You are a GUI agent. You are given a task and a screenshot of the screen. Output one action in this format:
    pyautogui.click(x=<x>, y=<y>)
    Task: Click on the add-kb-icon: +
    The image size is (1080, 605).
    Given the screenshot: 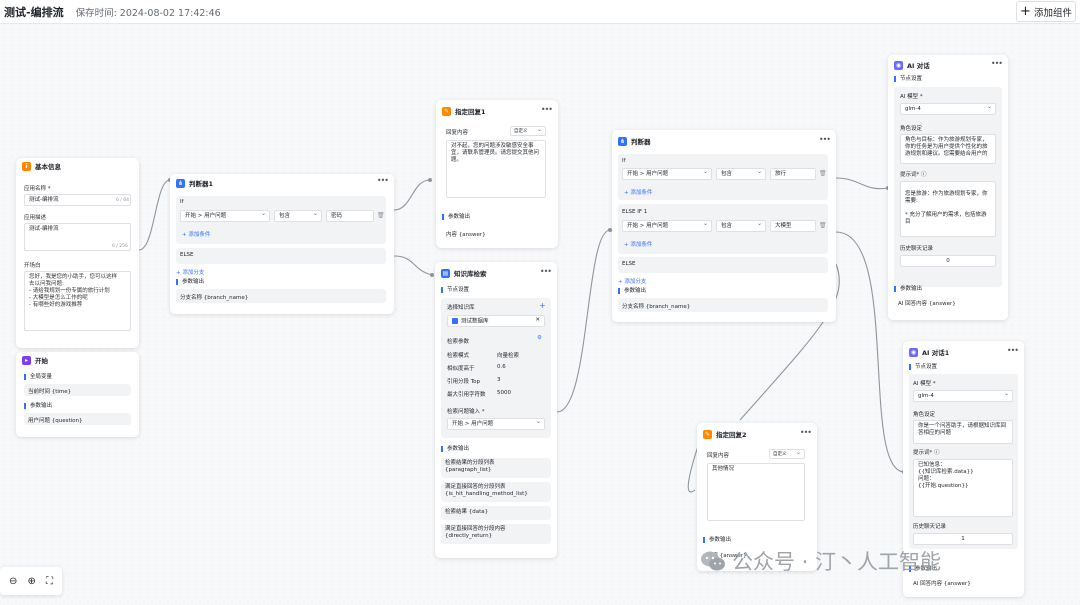 What is the action you would take?
    pyautogui.click(x=542, y=305)
    